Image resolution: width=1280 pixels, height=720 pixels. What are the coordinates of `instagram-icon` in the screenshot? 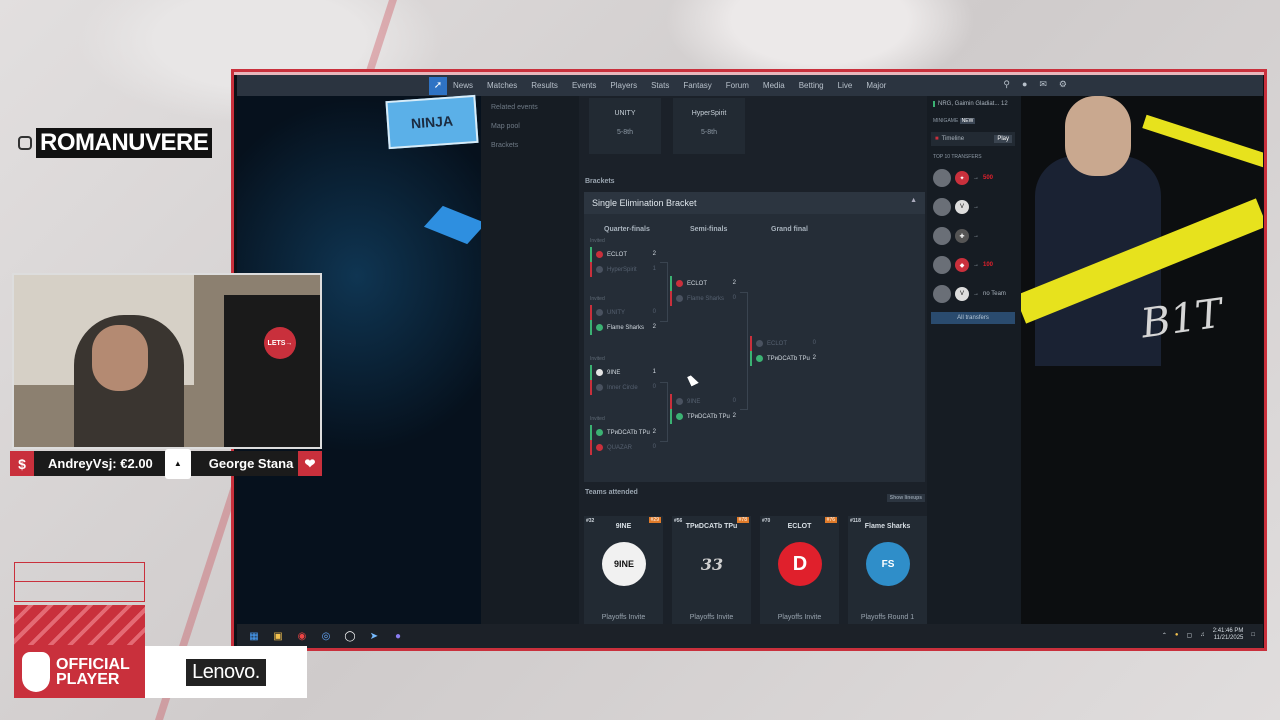 It's located at (25, 143).